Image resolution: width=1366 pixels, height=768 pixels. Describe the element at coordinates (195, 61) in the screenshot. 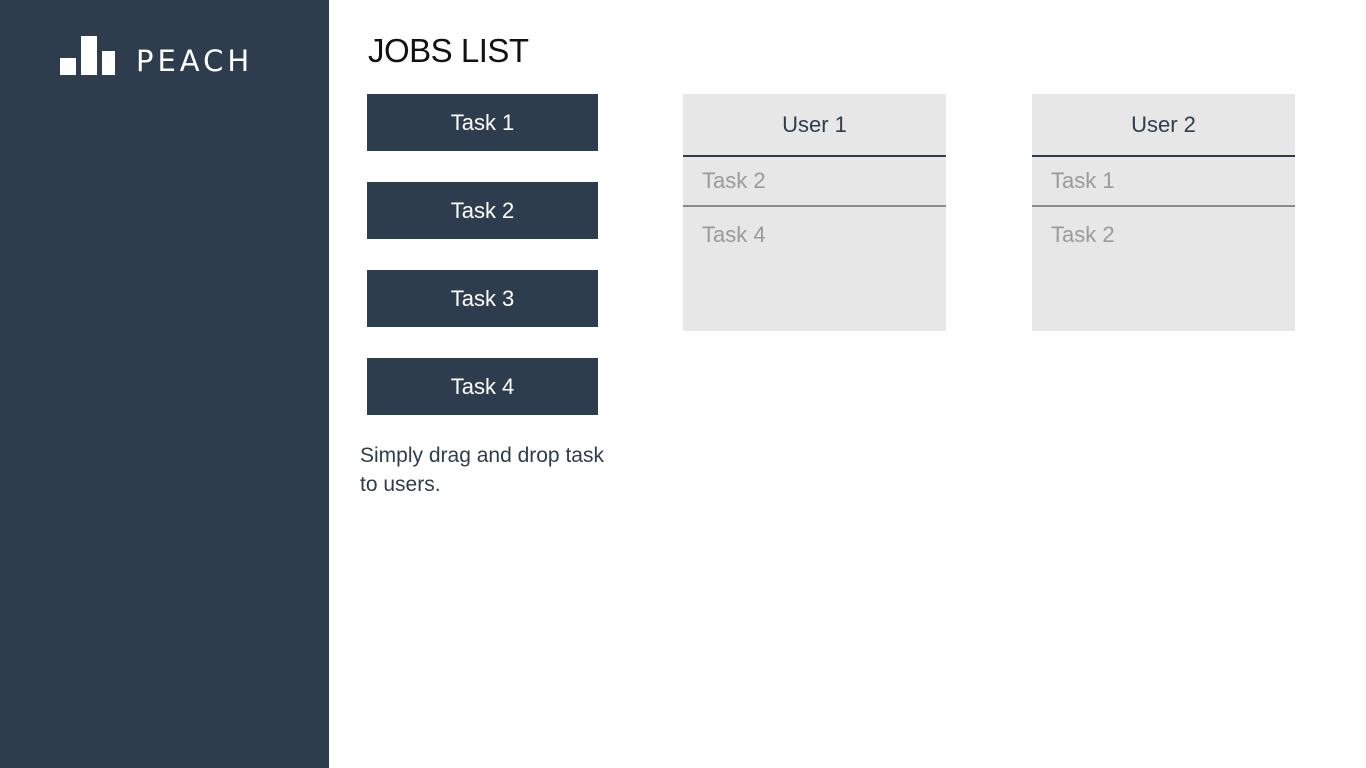

I see `brand-name: PEACH` at that location.